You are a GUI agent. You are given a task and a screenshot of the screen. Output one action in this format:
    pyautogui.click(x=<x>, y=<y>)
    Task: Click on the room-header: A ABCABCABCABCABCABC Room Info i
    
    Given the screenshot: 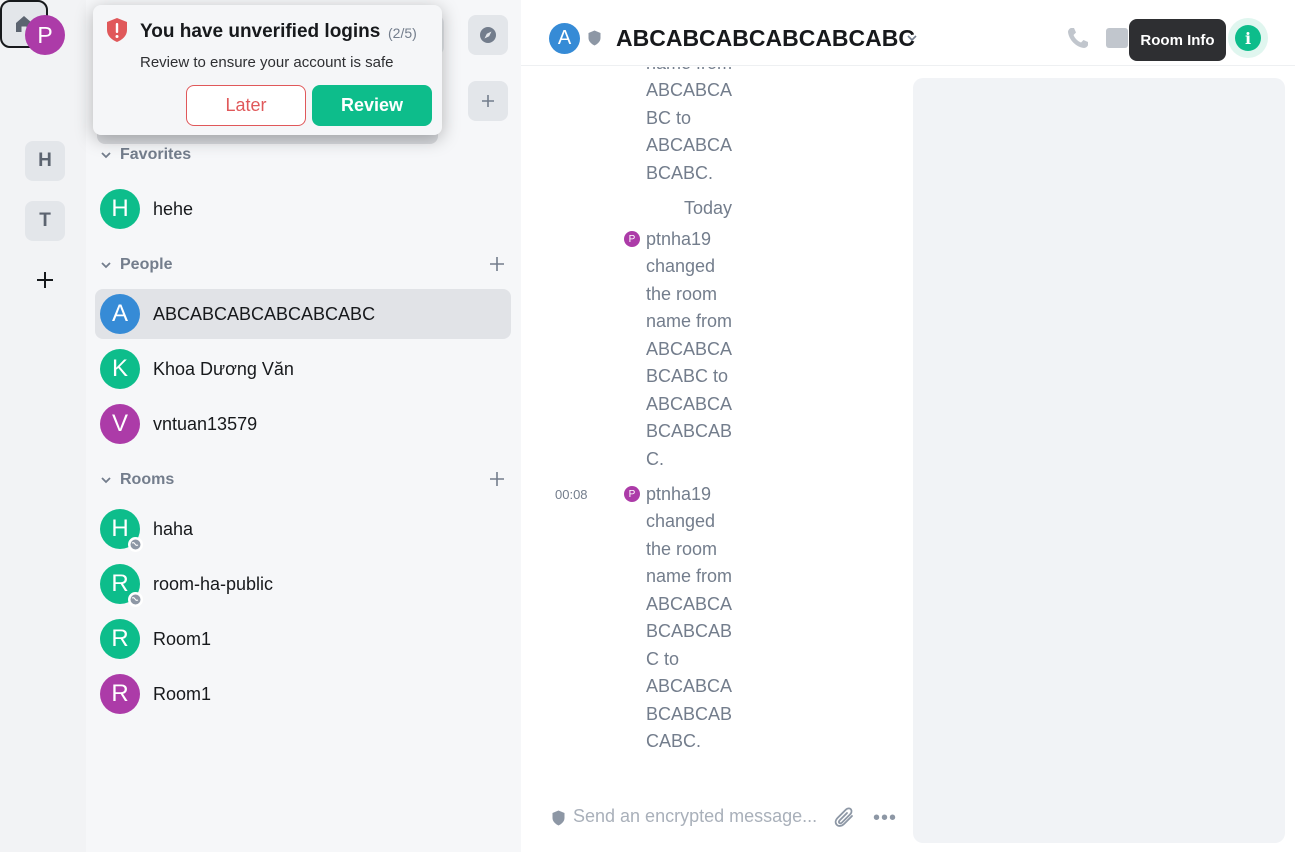 What is the action you would take?
    pyautogui.click(x=908, y=33)
    